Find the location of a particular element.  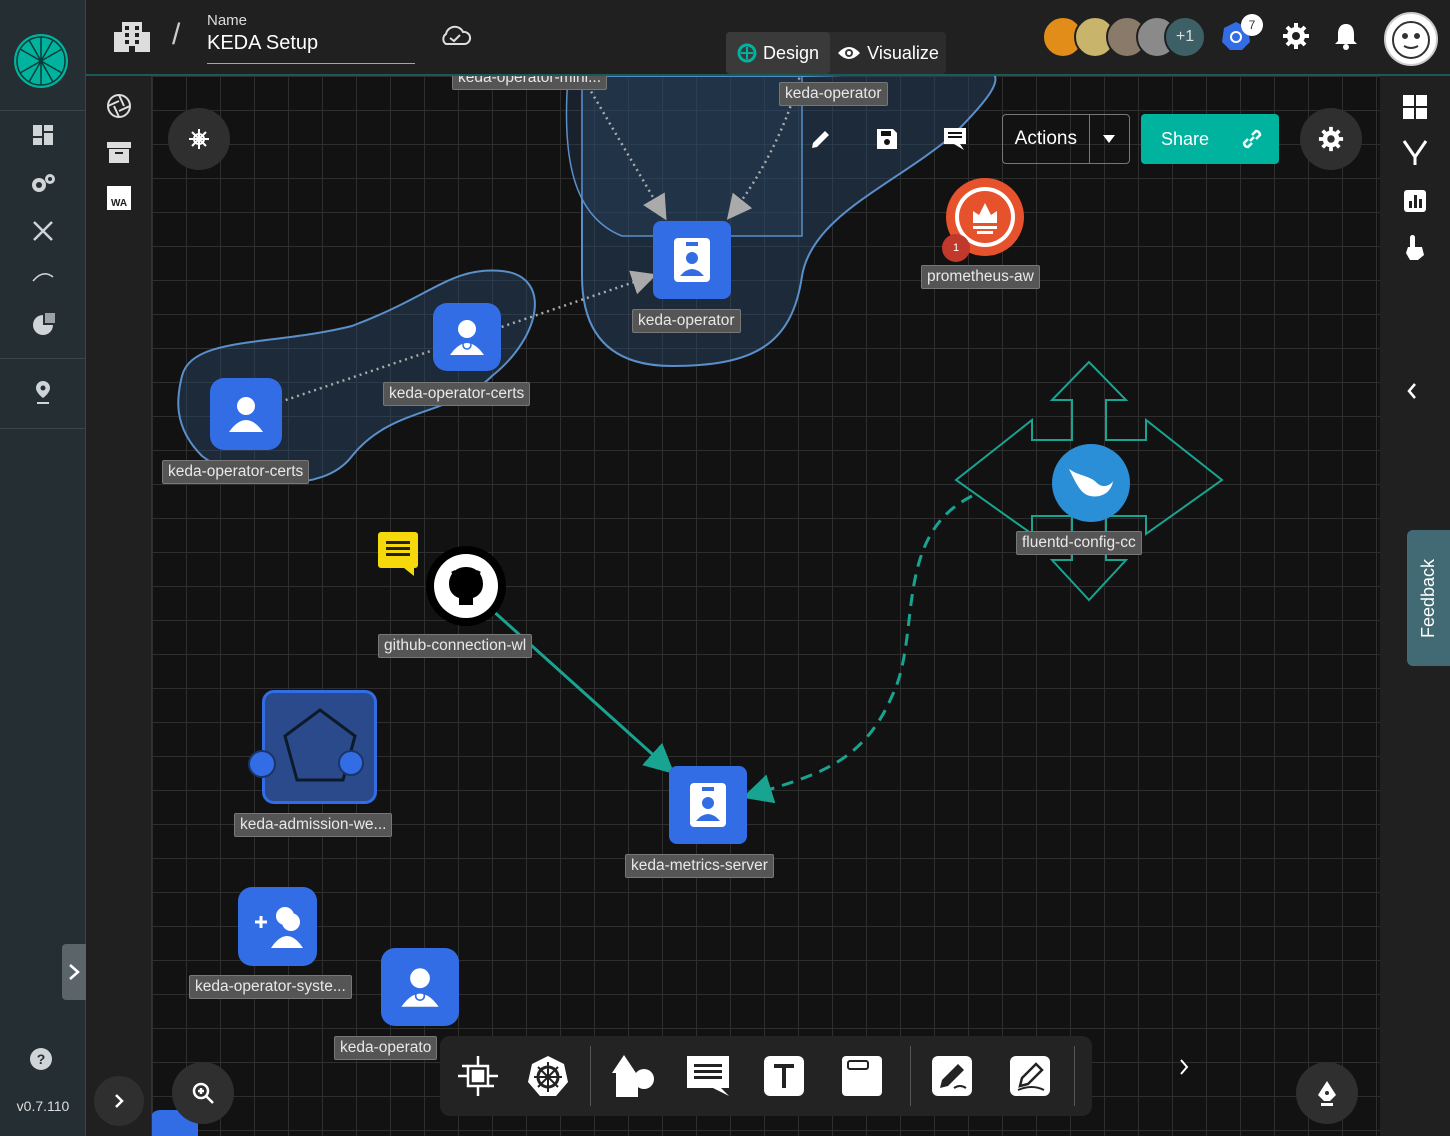

zoom-button is located at coordinates (203, 1093).